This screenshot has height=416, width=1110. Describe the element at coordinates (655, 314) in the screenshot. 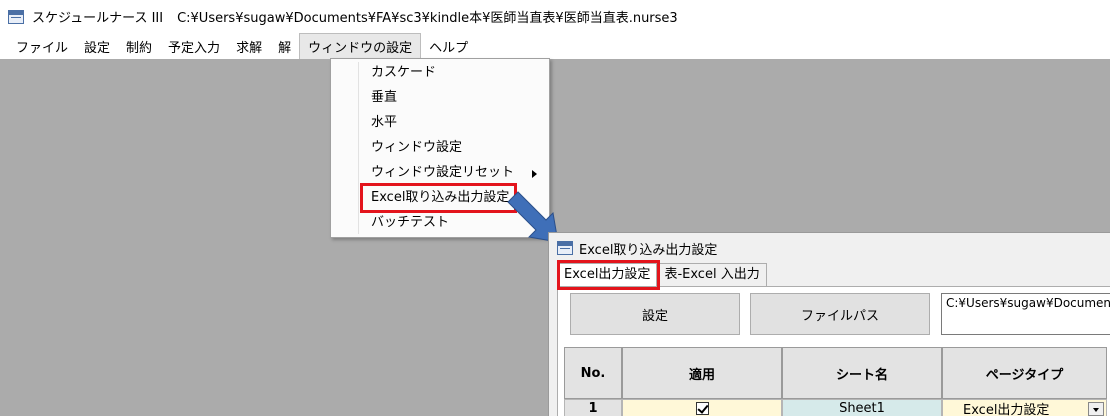

I see `settings-button: 設定` at that location.